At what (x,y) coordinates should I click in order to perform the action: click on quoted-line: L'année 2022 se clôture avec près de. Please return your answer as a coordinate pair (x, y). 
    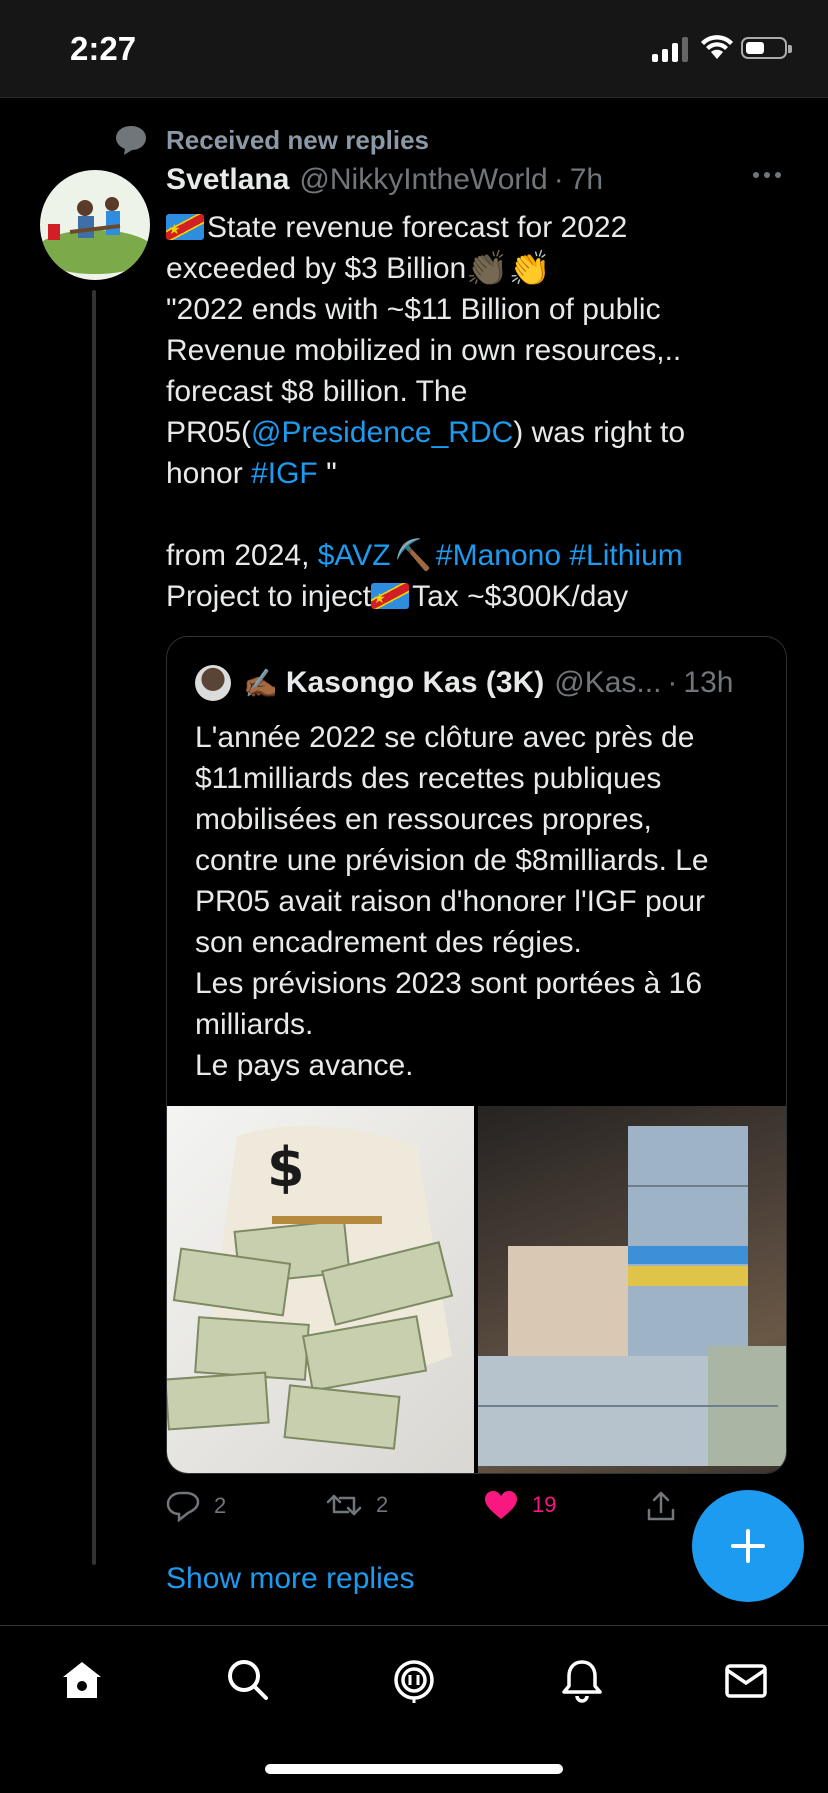
    Looking at the image, I should click on (445, 737).